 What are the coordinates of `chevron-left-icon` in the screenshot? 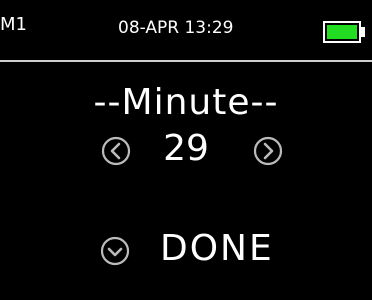 It's located at (116, 151).